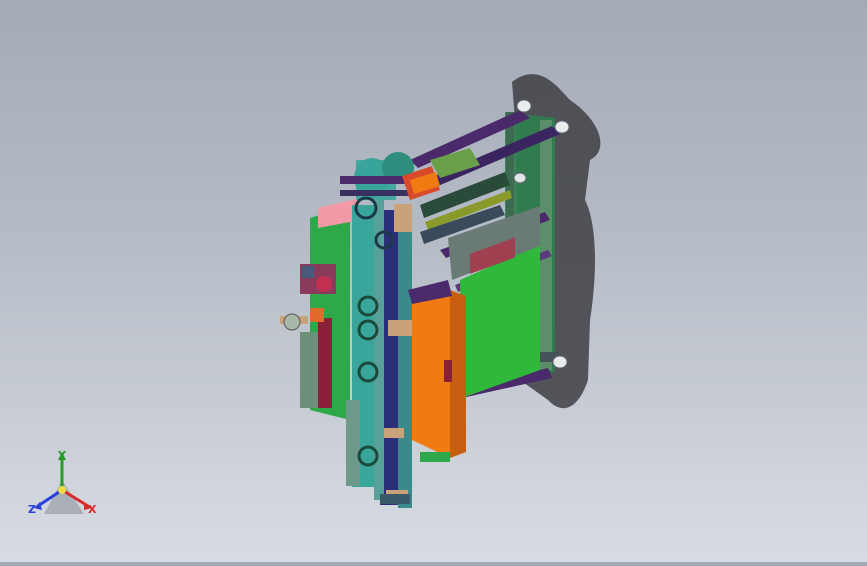 The image size is (867, 566). I want to click on left-green-panel, so click(330, 309).